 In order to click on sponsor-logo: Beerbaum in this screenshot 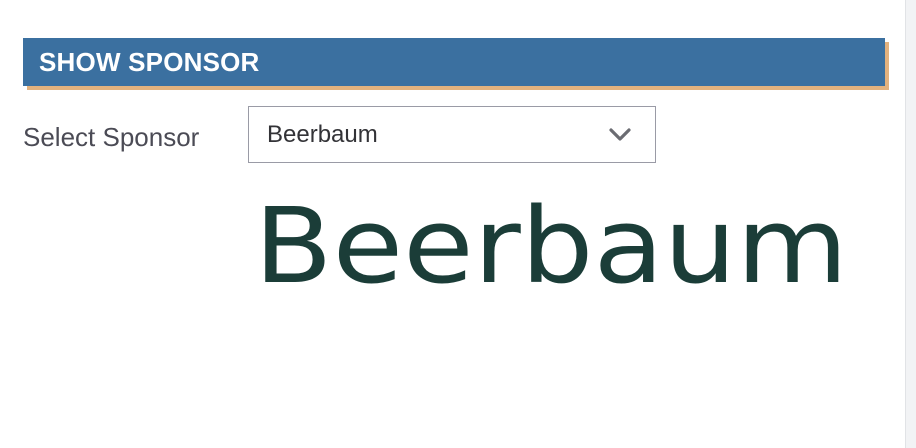, I will do `click(549, 242)`.